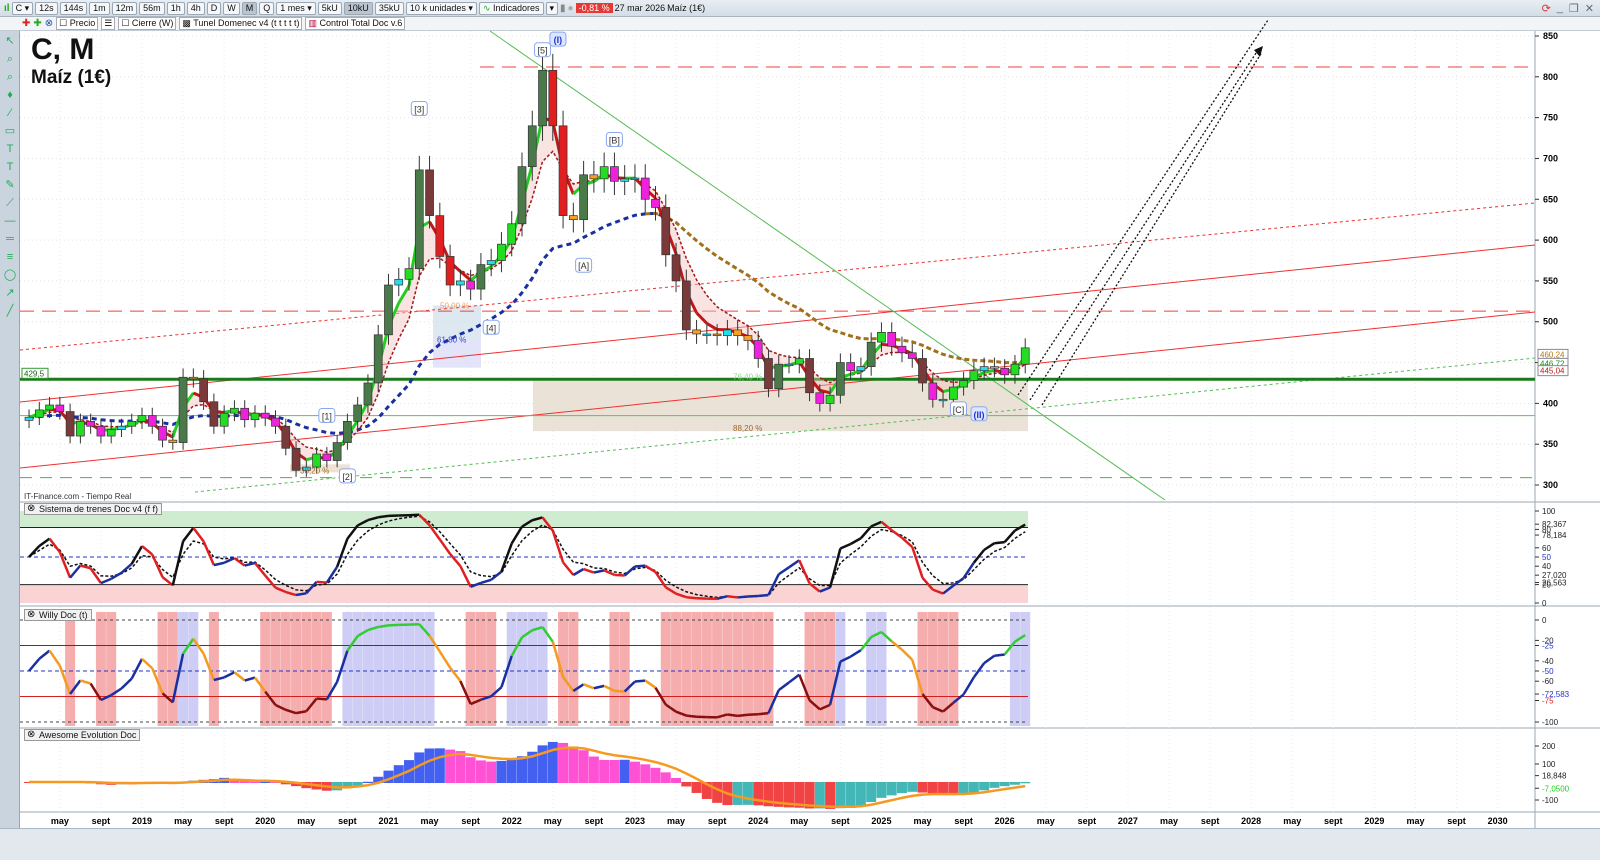 This screenshot has width=1600, height=860. Describe the element at coordinates (543, 51) in the screenshot. I see `wave-label: [5]` at that location.